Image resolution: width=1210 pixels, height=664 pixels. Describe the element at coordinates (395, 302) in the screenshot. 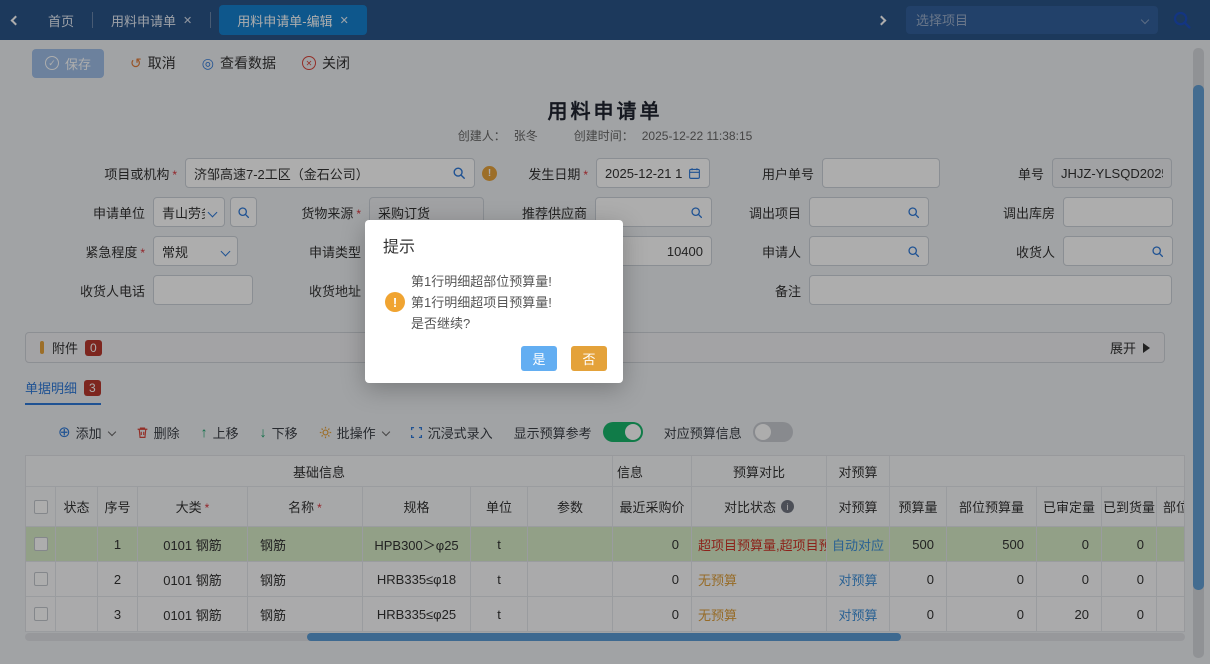

I see `warning-icon: !` at that location.